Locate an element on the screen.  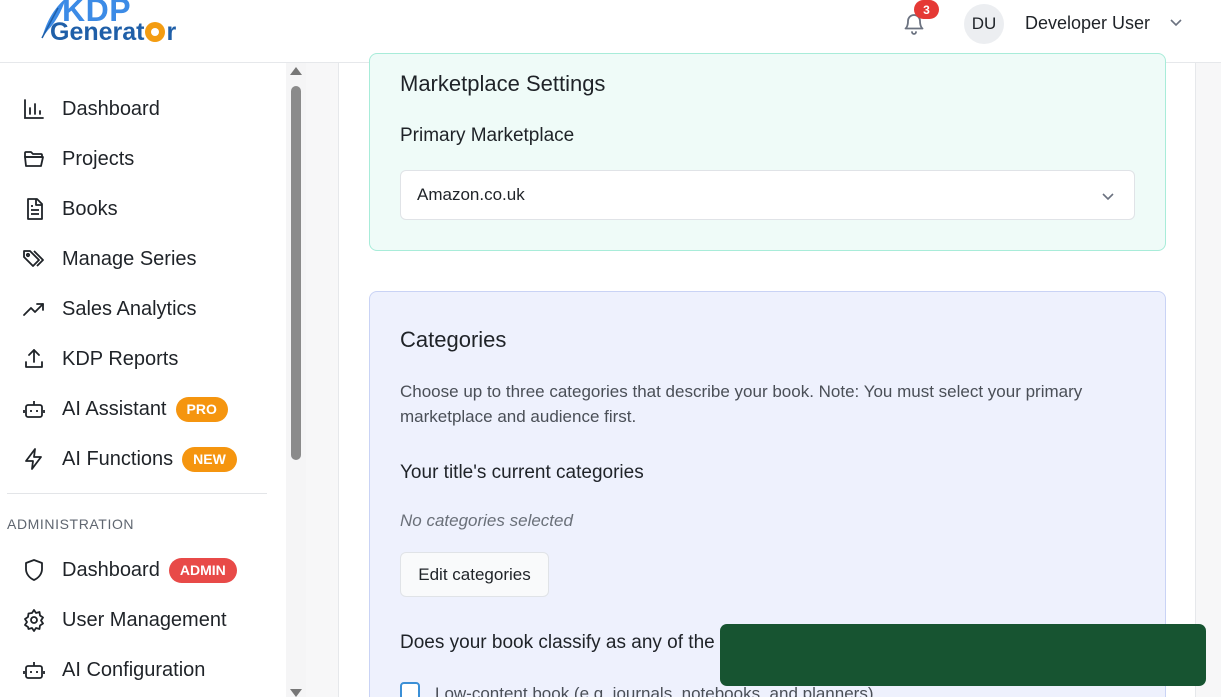
low-content-checkbox is located at coordinates (410, 689).